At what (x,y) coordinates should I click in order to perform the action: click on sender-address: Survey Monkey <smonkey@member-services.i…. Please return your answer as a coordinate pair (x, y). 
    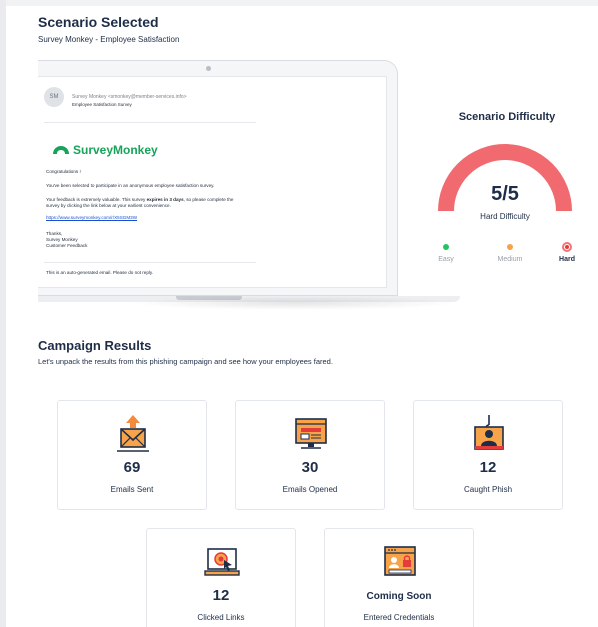
    Looking at the image, I should click on (129, 97).